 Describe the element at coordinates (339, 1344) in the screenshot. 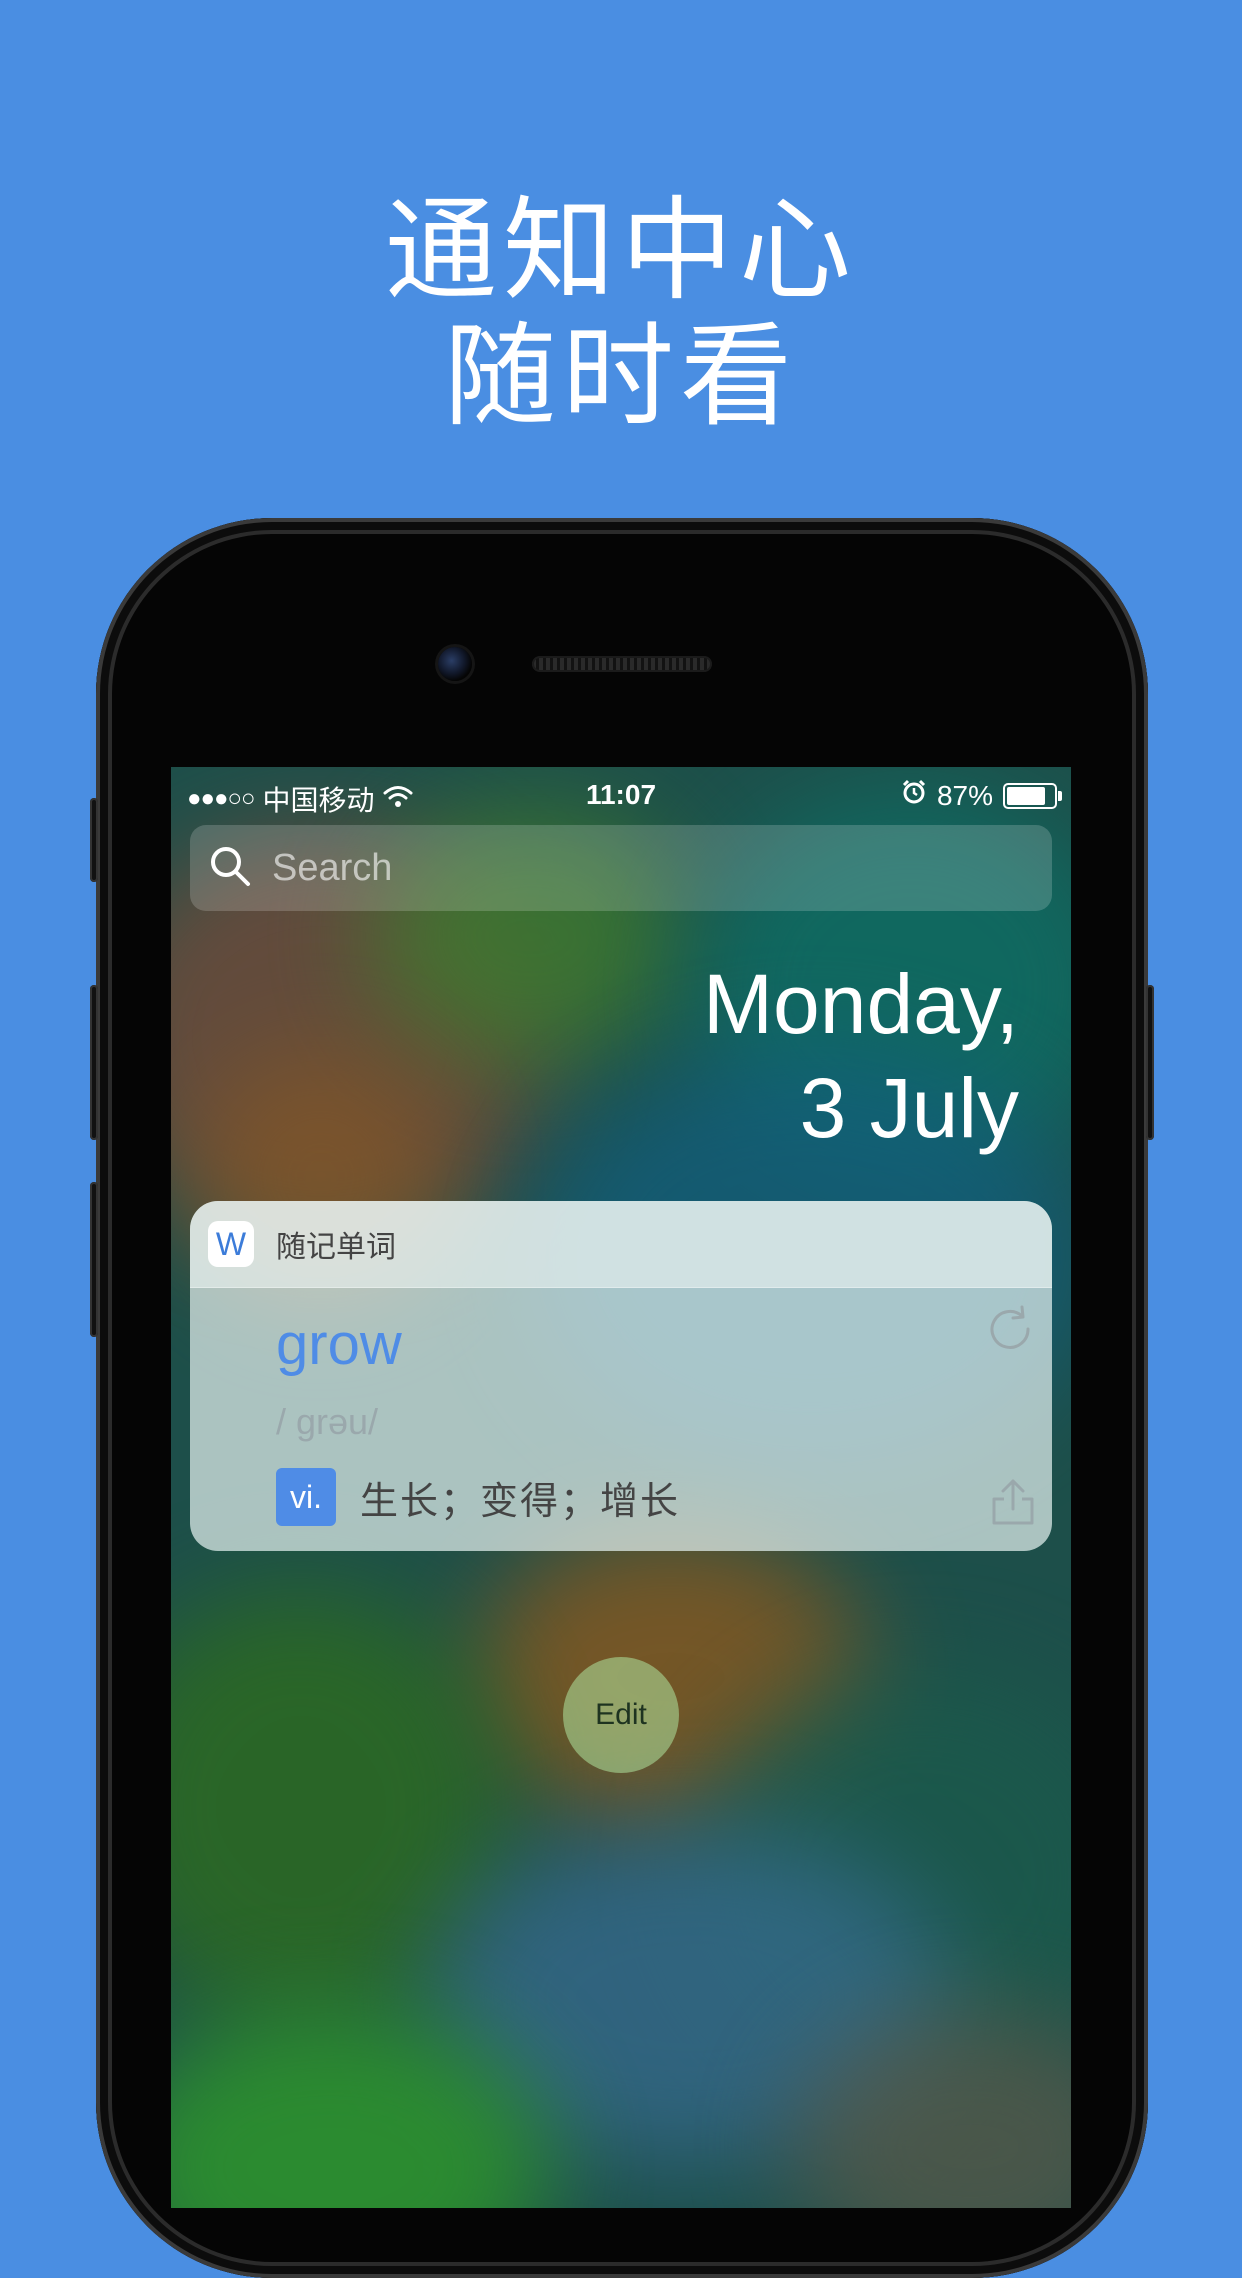

I see `vocab-word: grow` at that location.